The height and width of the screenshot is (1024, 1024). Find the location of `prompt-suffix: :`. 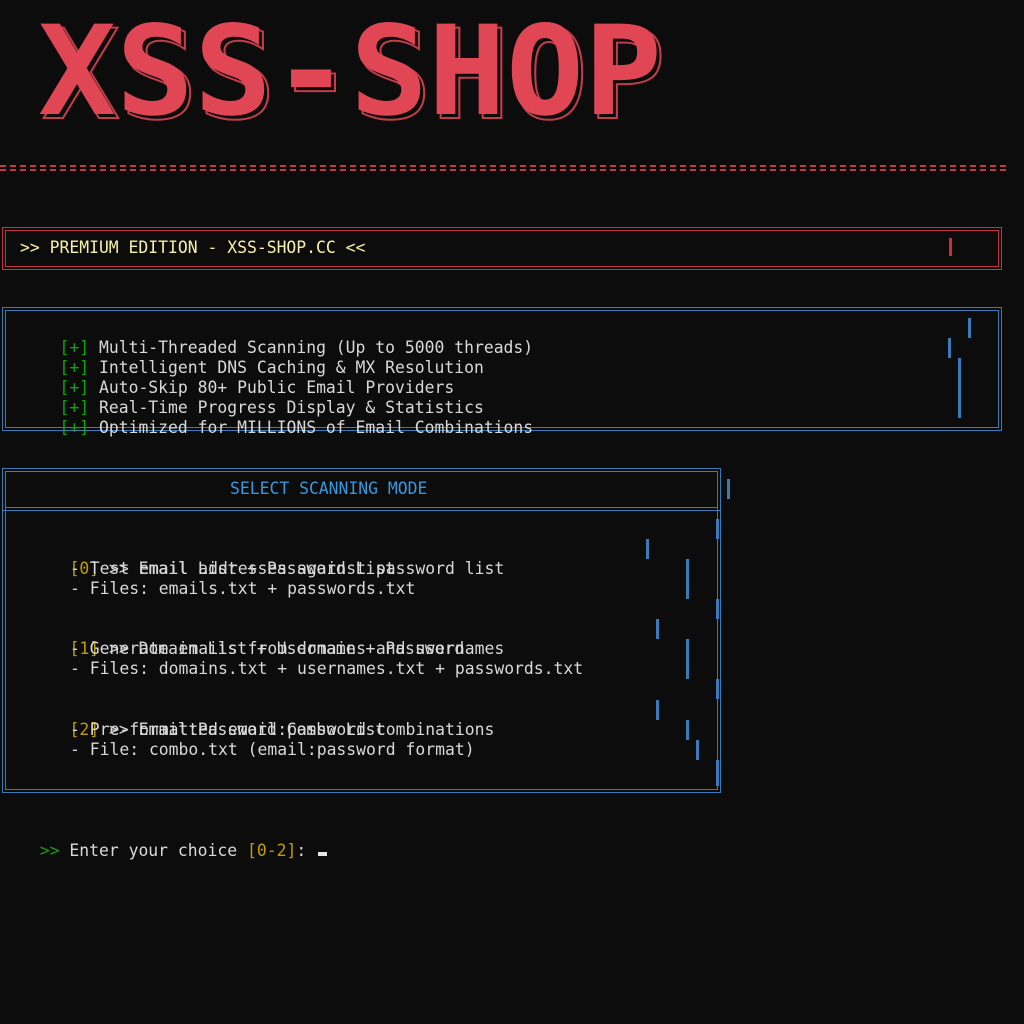

prompt-suffix: : is located at coordinates (306, 850).